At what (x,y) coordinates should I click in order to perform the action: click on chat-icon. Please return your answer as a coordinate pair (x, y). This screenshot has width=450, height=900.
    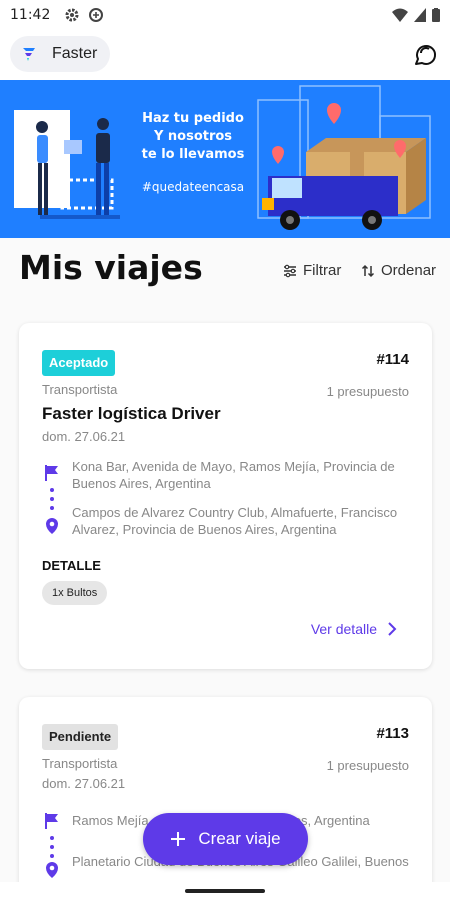
    Looking at the image, I should click on (425, 55).